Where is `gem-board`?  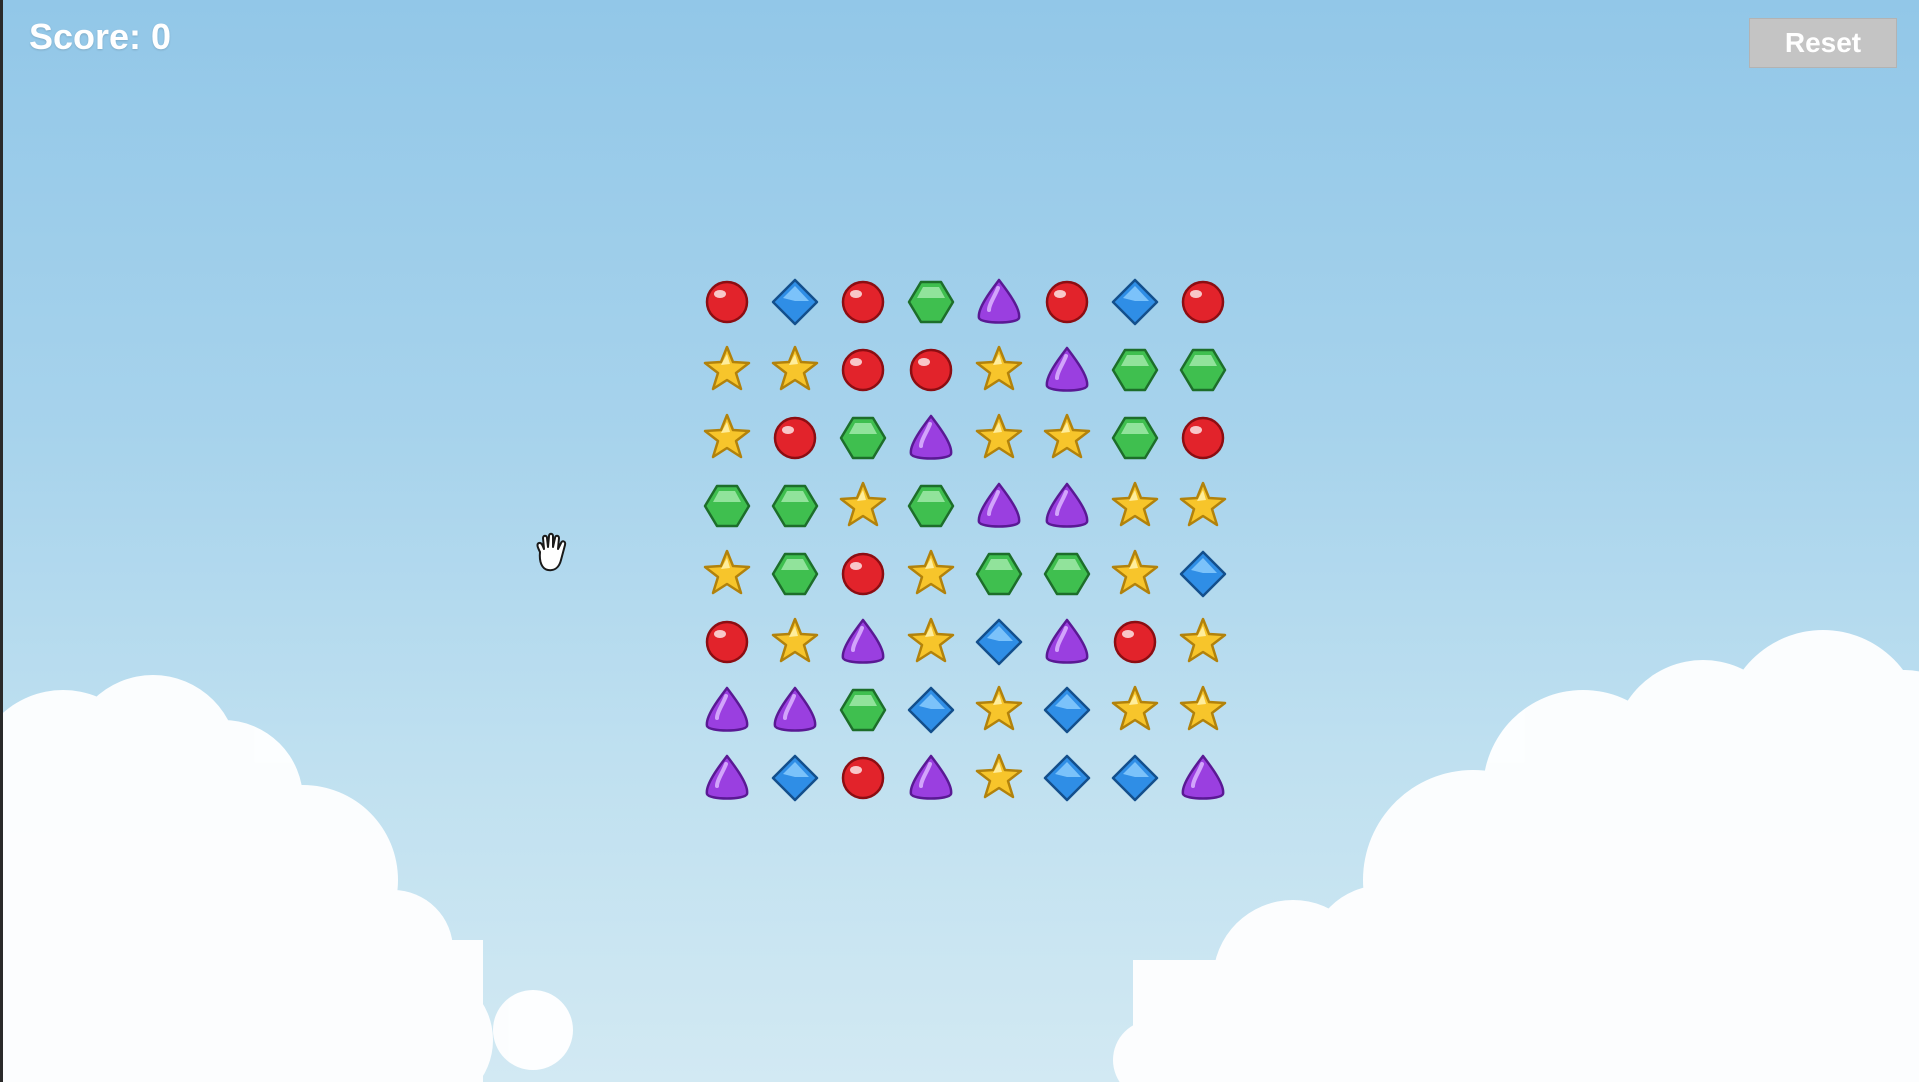 gem-board is located at coordinates (965, 540).